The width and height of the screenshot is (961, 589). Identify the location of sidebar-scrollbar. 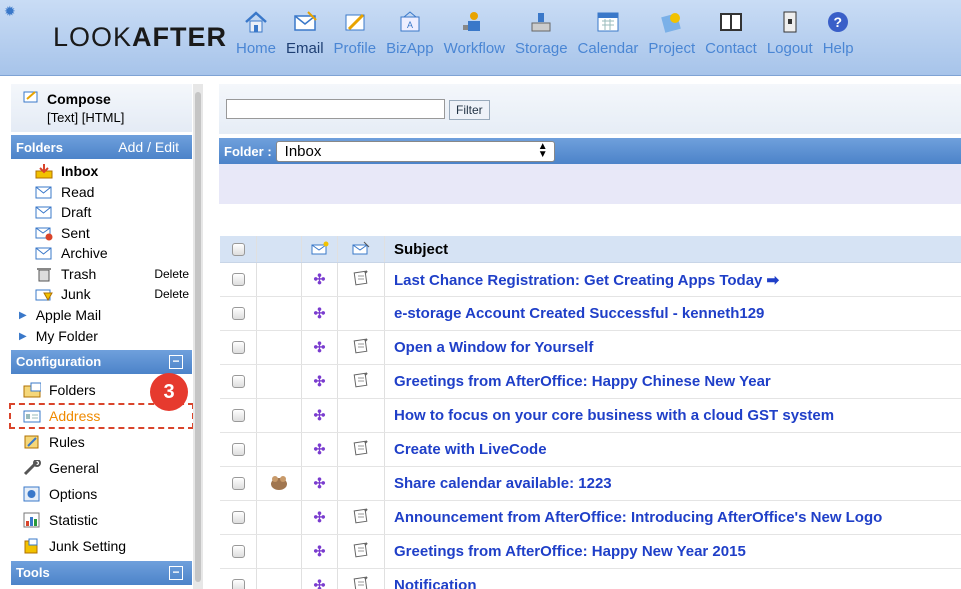
(198, 336).